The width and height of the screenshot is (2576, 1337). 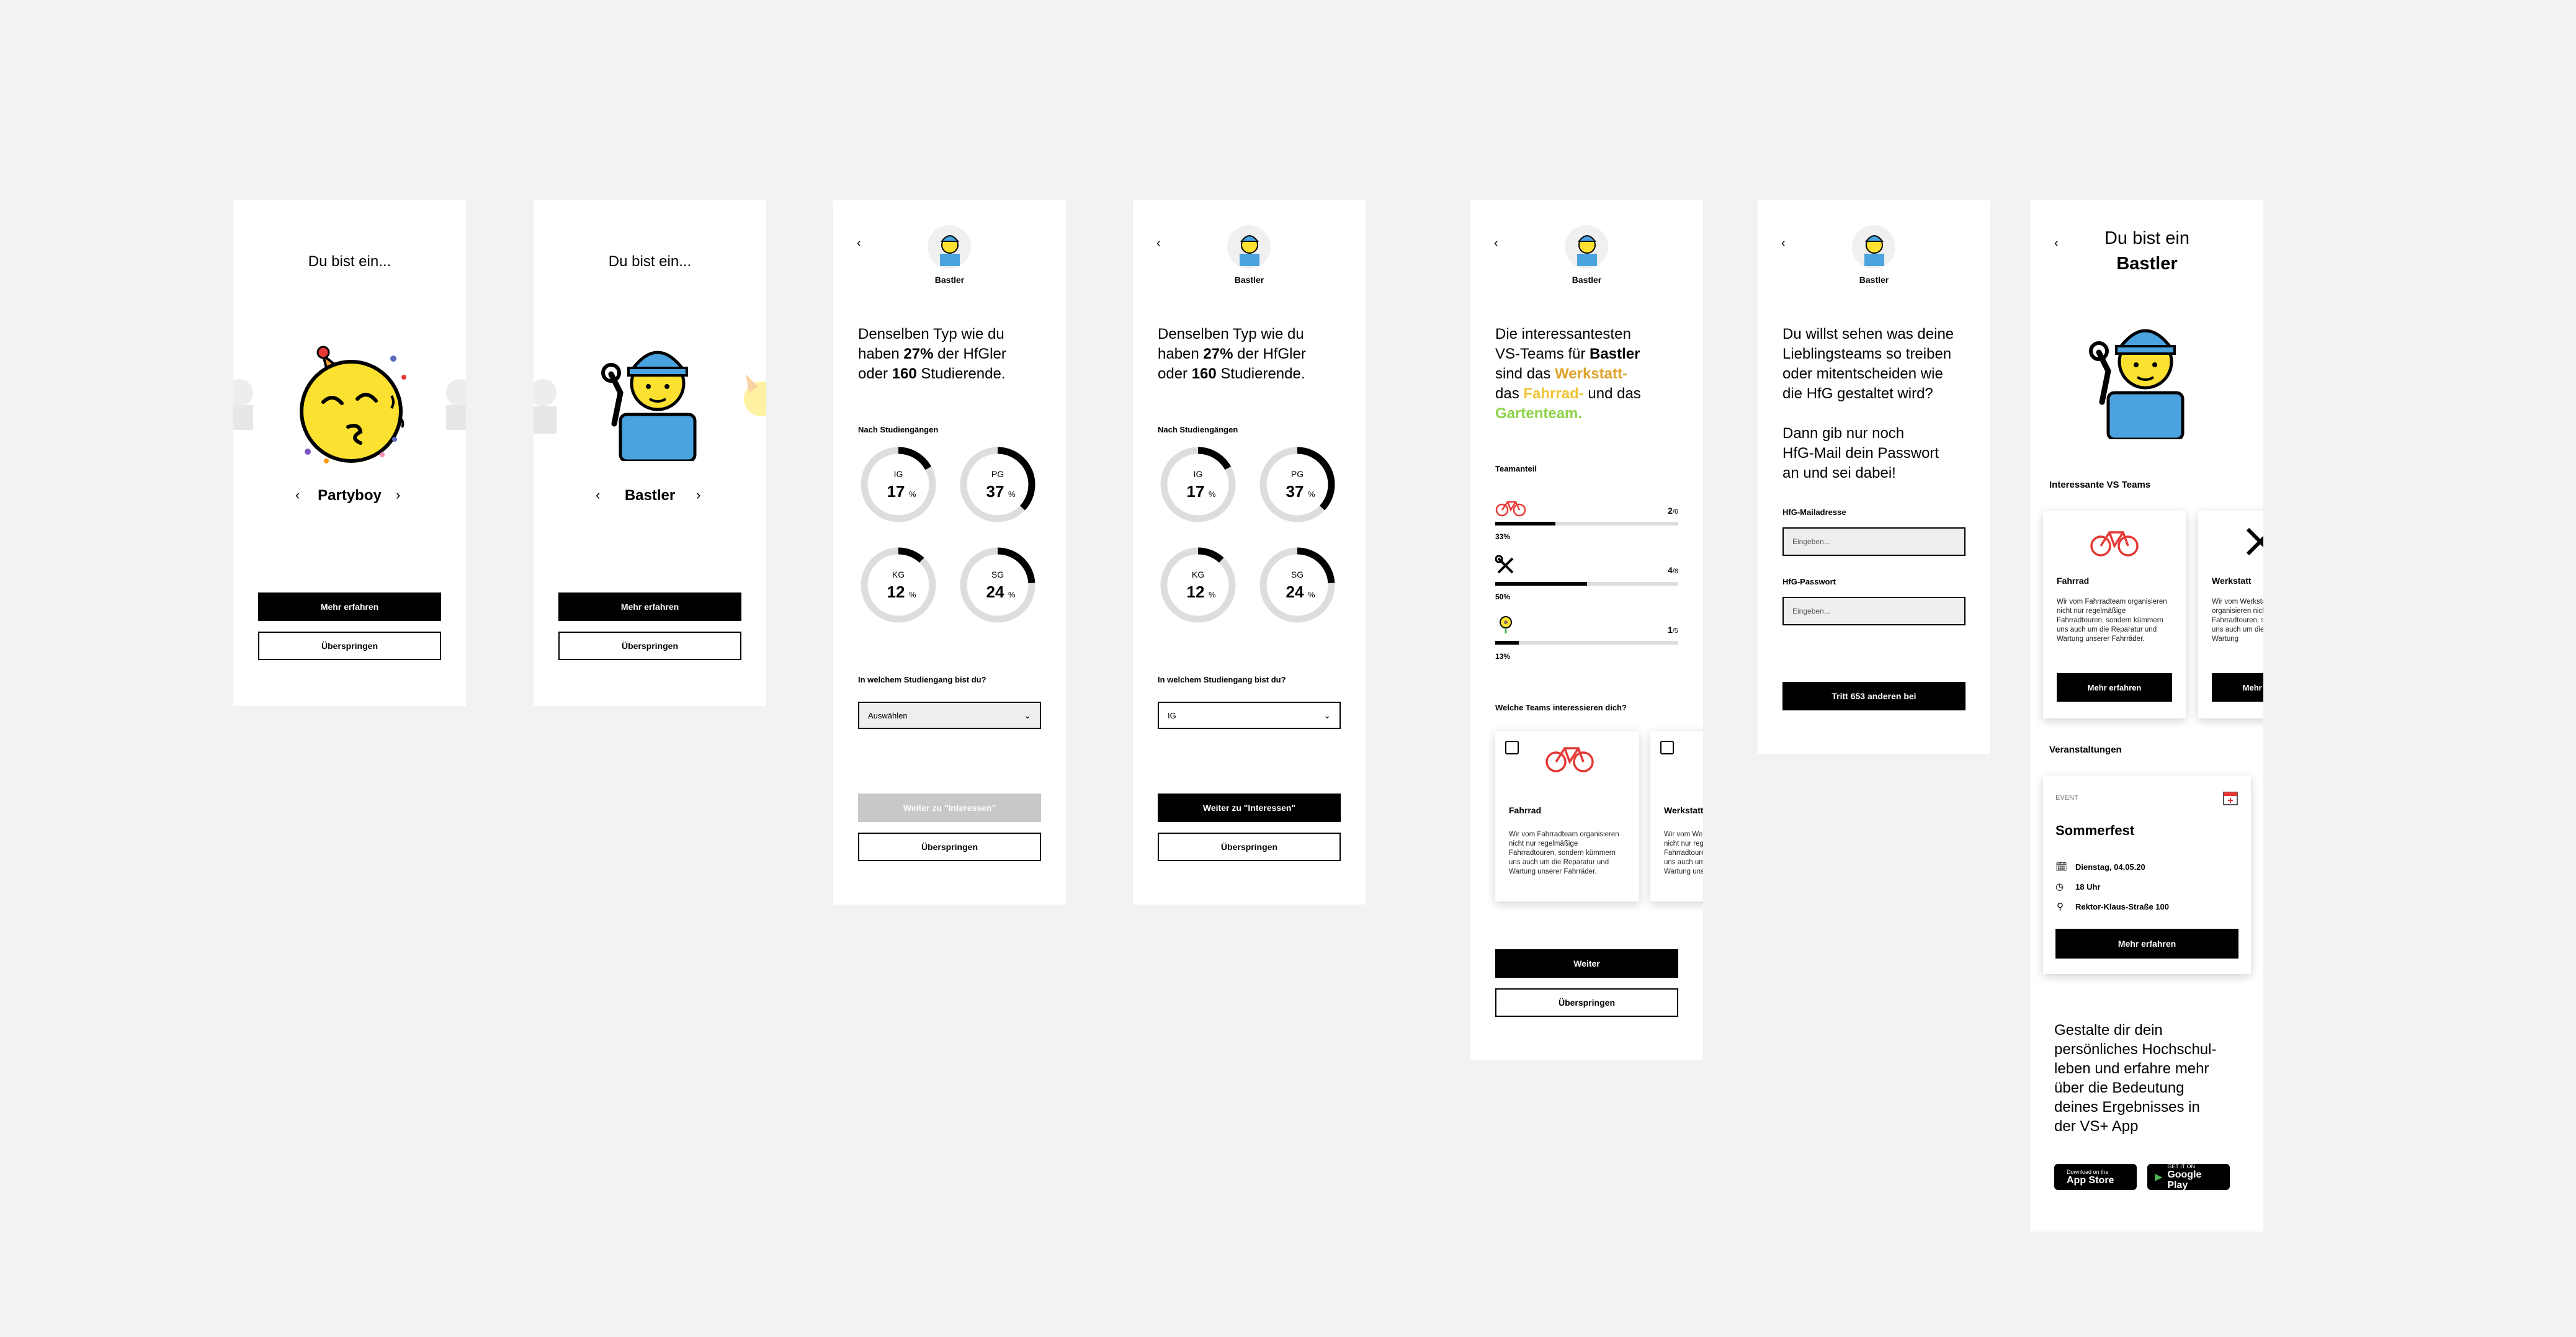 What do you see at coordinates (2095, 1177) in the screenshot?
I see `app-store-badge: Download on the App Store` at bounding box center [2095, 1177].